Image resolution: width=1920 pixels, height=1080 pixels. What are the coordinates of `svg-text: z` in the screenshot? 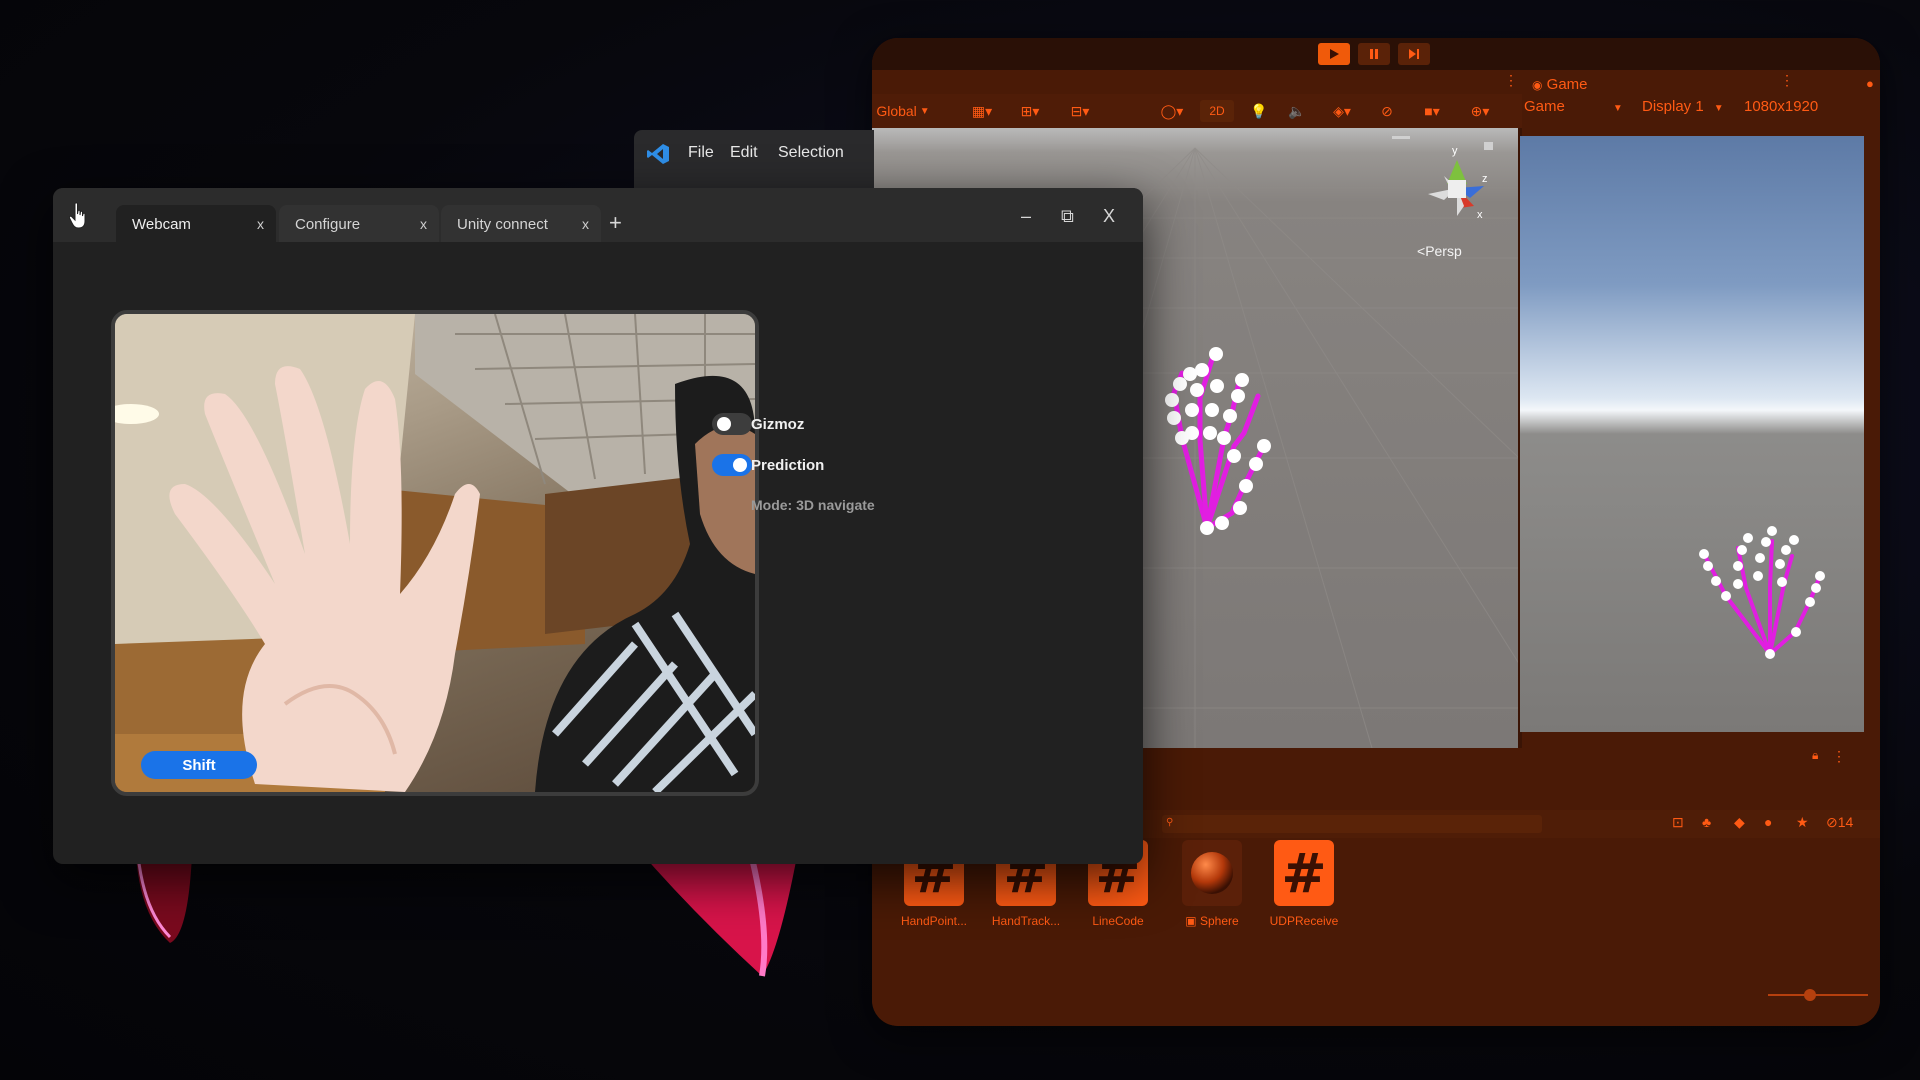 It's located at (1485, 179).